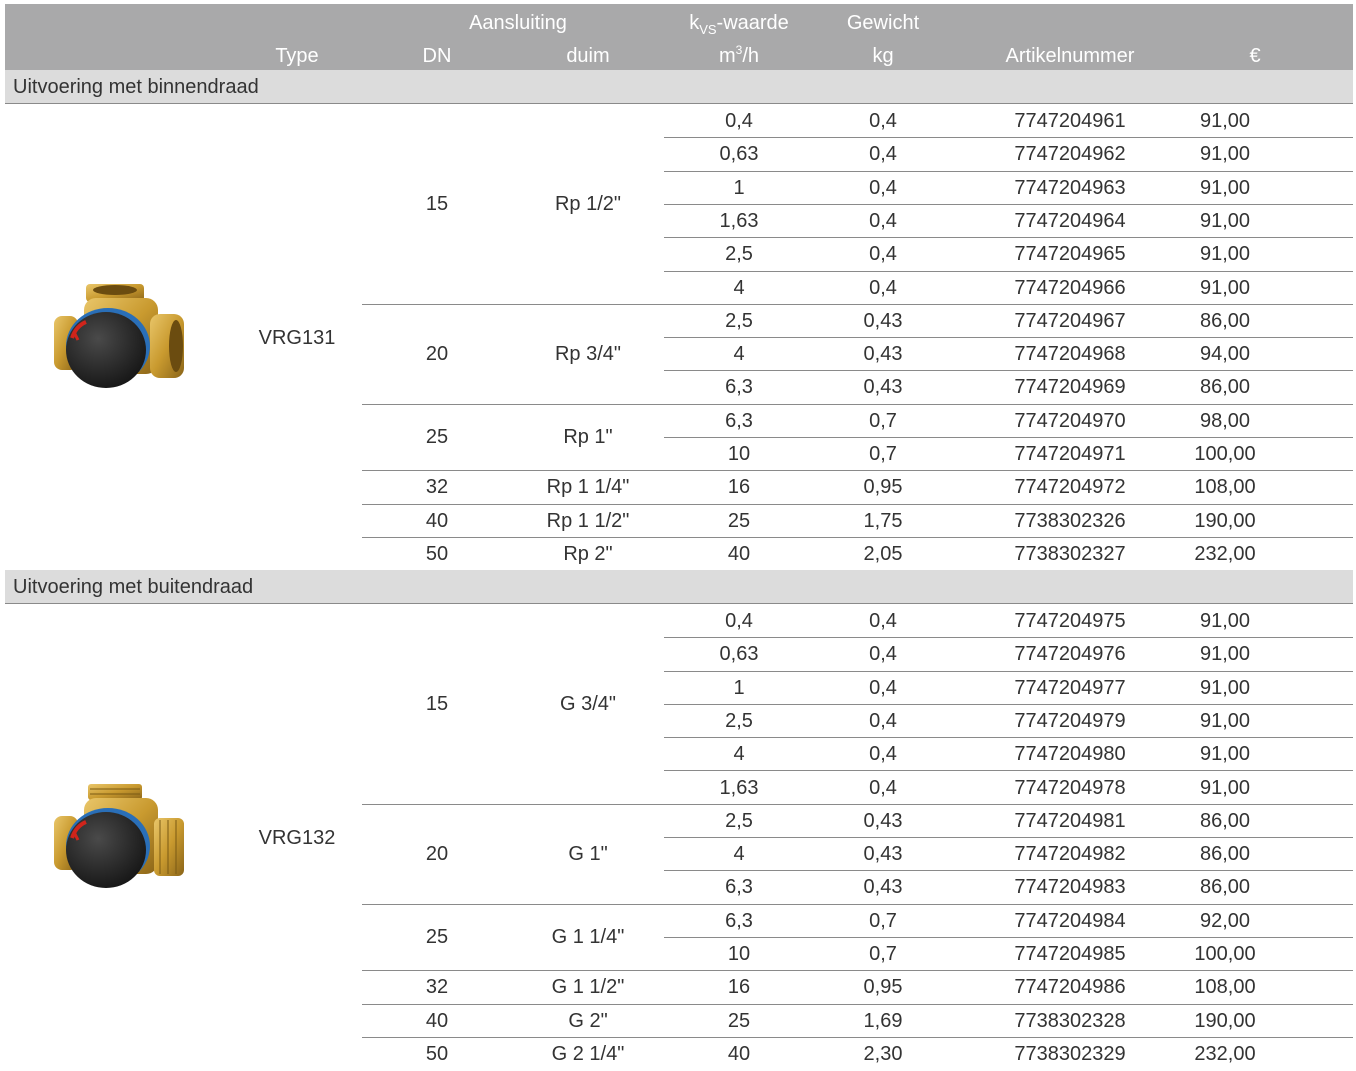 The height and width of the screenshot is (1071, 1356). What do you see at coordinates (739, 220) in the screenshot?
I see `kvs-value: 1,63` at bounding box center [739, 220].